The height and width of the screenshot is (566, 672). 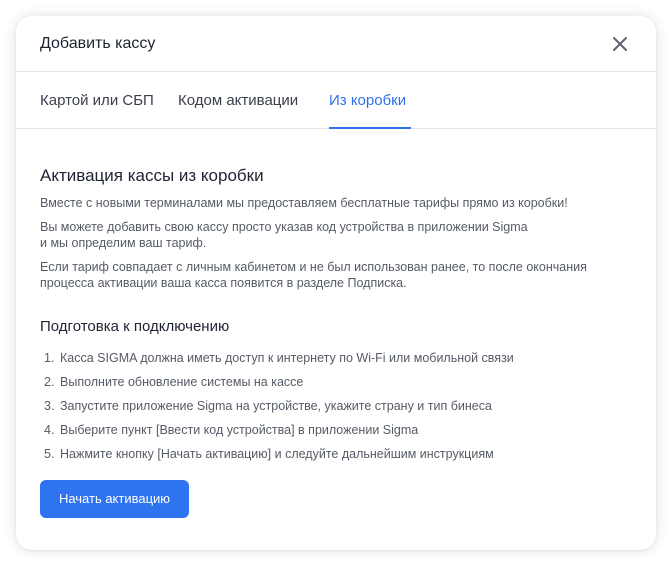 I want to click on dialog-title: Добавить кассу, so click(x=98, y=43).